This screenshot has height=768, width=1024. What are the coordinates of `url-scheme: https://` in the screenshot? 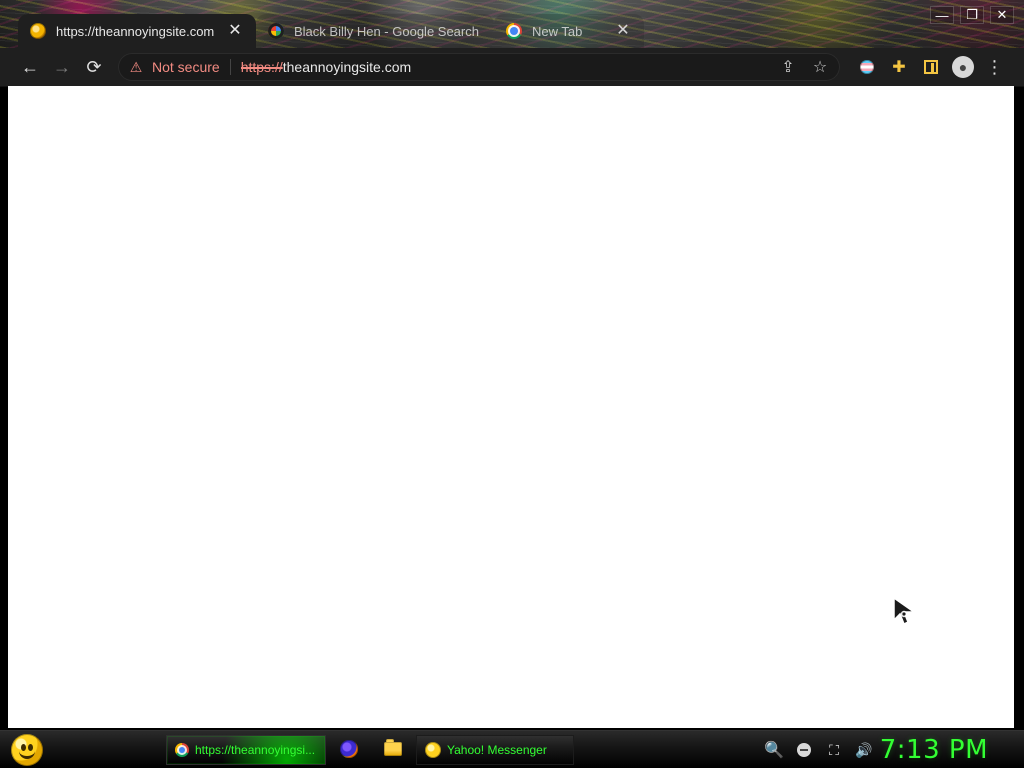 It's located at (261, 67).